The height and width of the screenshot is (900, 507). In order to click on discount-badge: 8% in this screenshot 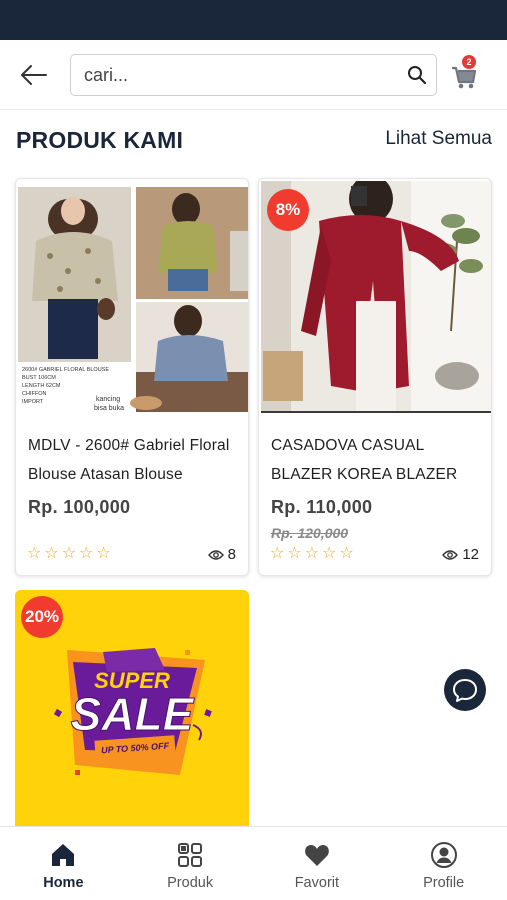, I will do `click(288, 210)`.